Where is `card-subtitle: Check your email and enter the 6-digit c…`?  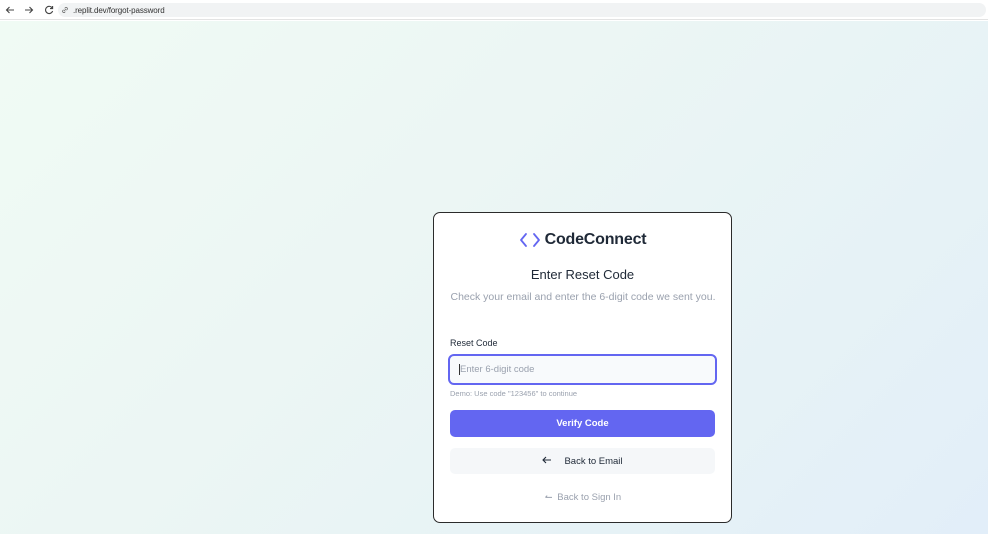 card-subtitle: Check your email and enter the 6-digit c… is located at coordinates (583, 297).